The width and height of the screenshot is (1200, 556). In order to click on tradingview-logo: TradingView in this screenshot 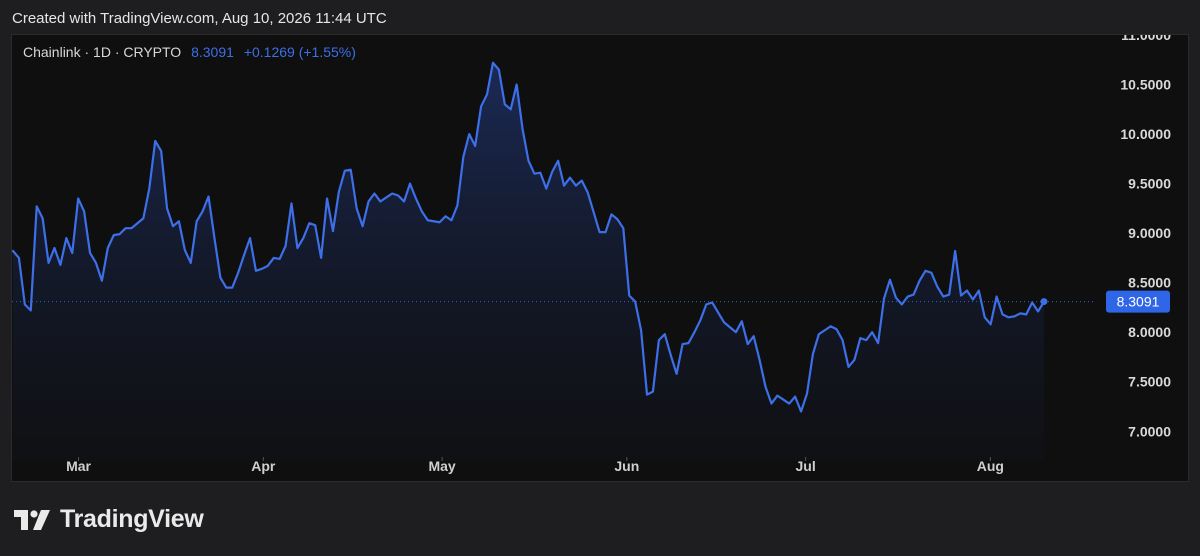, I will do `click(109, 519)`.